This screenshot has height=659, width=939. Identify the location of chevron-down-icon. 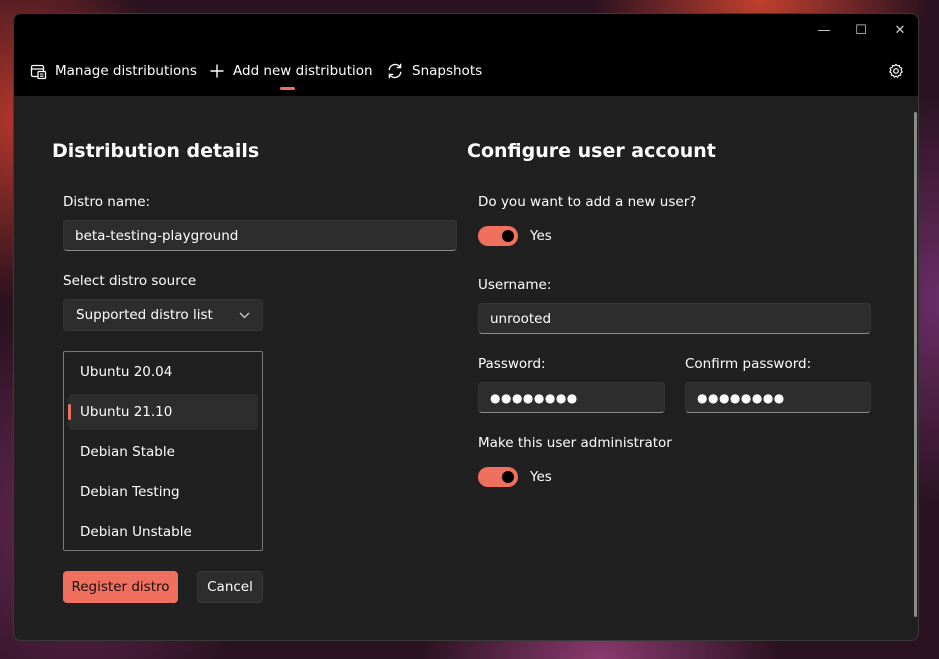
(244, 315).